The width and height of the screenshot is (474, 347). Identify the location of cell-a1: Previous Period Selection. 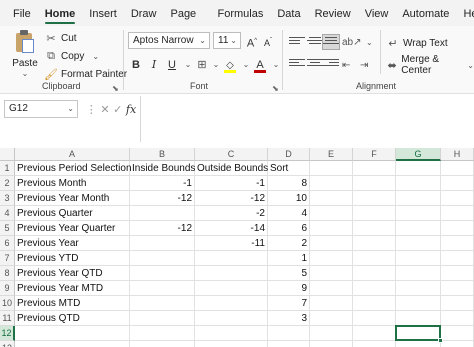
(73, 168).